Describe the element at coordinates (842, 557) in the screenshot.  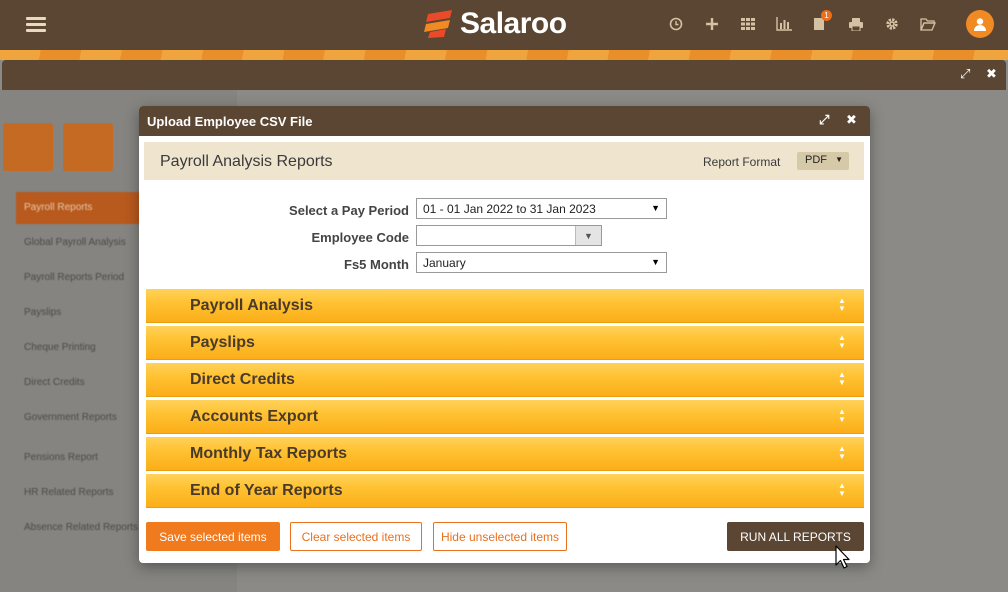
I see `mouse-cursor-icon` at that location.